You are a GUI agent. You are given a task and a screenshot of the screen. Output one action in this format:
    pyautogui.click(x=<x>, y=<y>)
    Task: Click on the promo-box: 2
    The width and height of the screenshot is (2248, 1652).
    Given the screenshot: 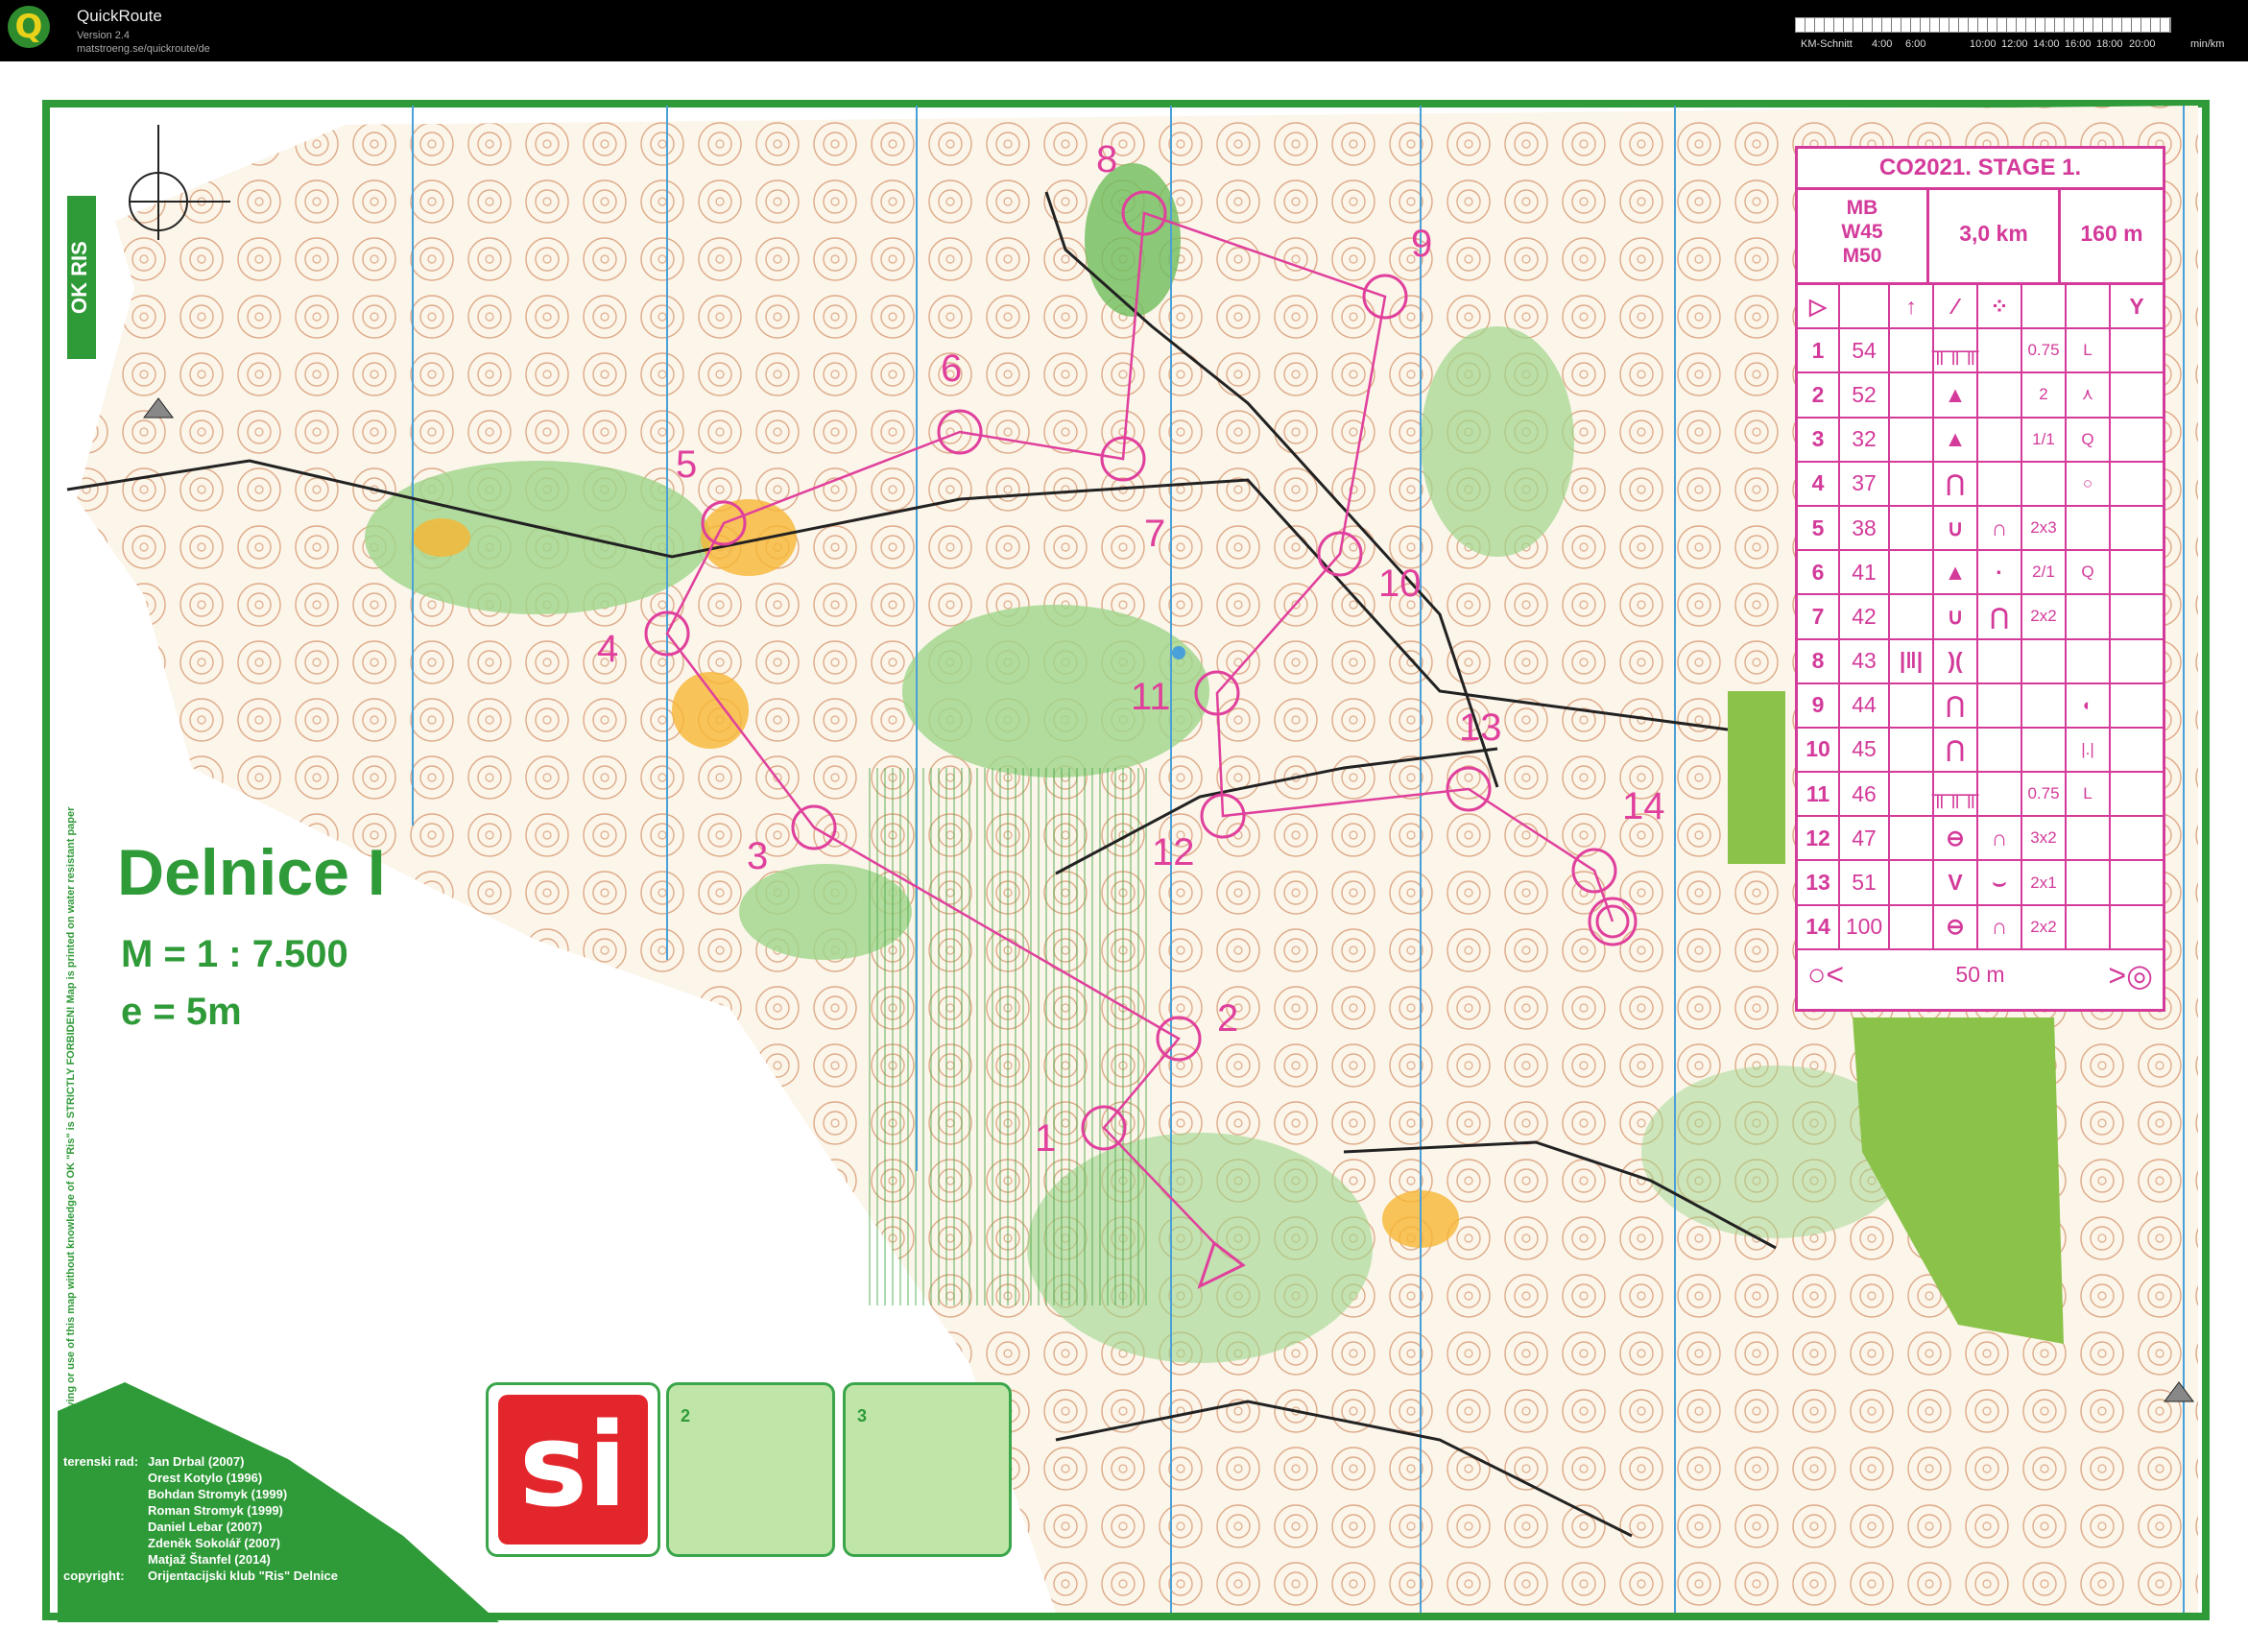 What is the action you would take?
    pyautogui.click(x=750, y=1469)
    